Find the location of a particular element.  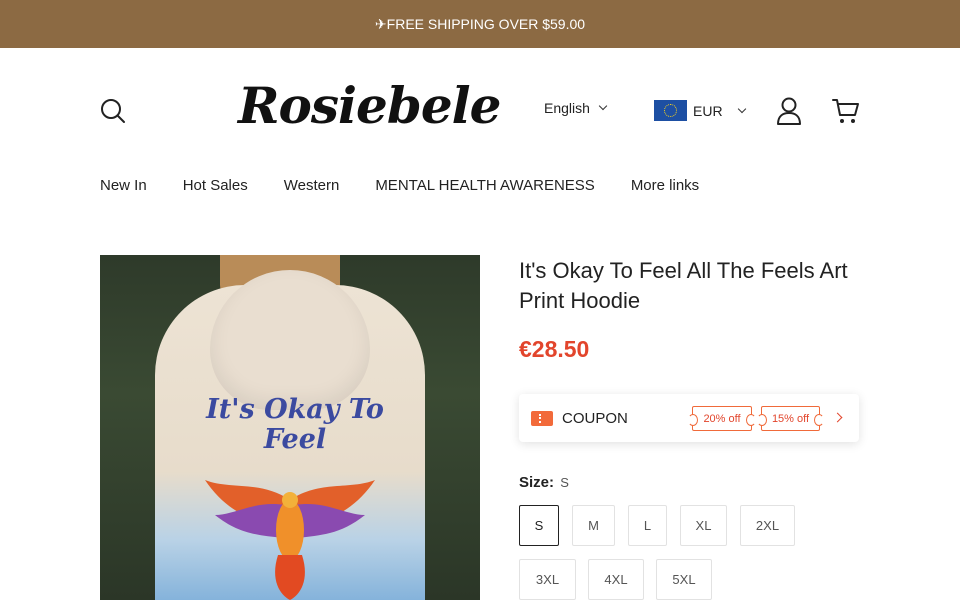

user-icon is located at coordinates (789, 111).